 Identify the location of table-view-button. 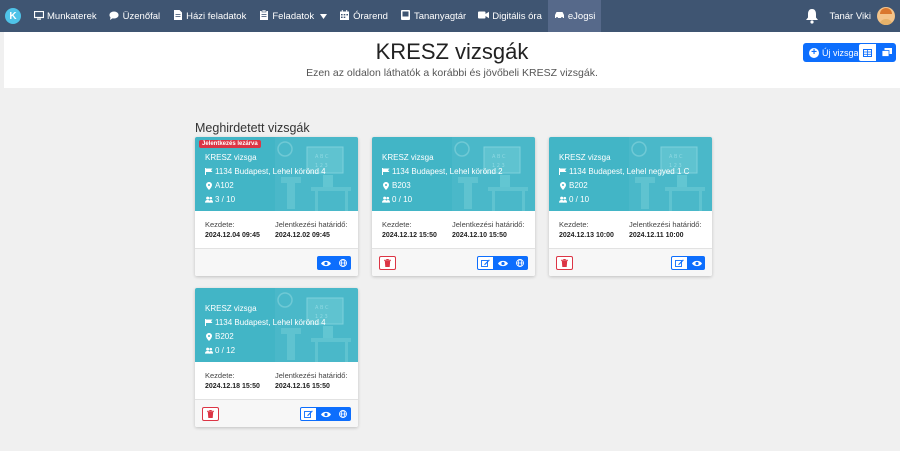
(867, 52).